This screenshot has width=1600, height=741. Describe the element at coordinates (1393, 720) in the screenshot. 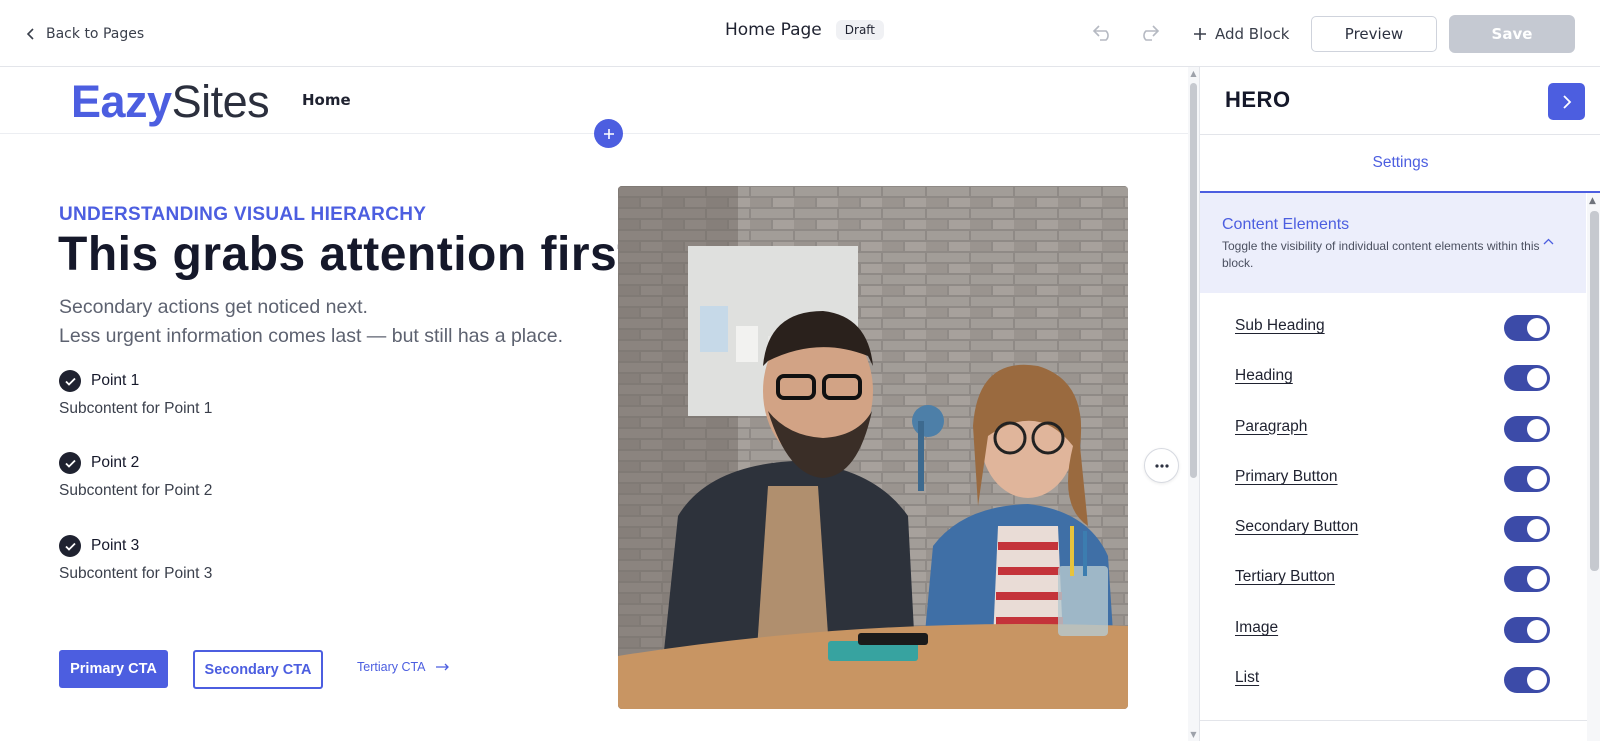

I see `divider` at that location.